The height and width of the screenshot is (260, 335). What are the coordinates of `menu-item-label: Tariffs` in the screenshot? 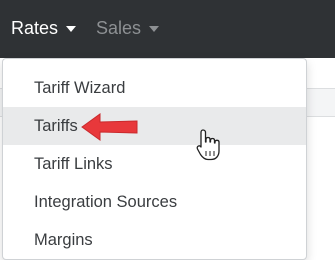 It's located at (56, 126).